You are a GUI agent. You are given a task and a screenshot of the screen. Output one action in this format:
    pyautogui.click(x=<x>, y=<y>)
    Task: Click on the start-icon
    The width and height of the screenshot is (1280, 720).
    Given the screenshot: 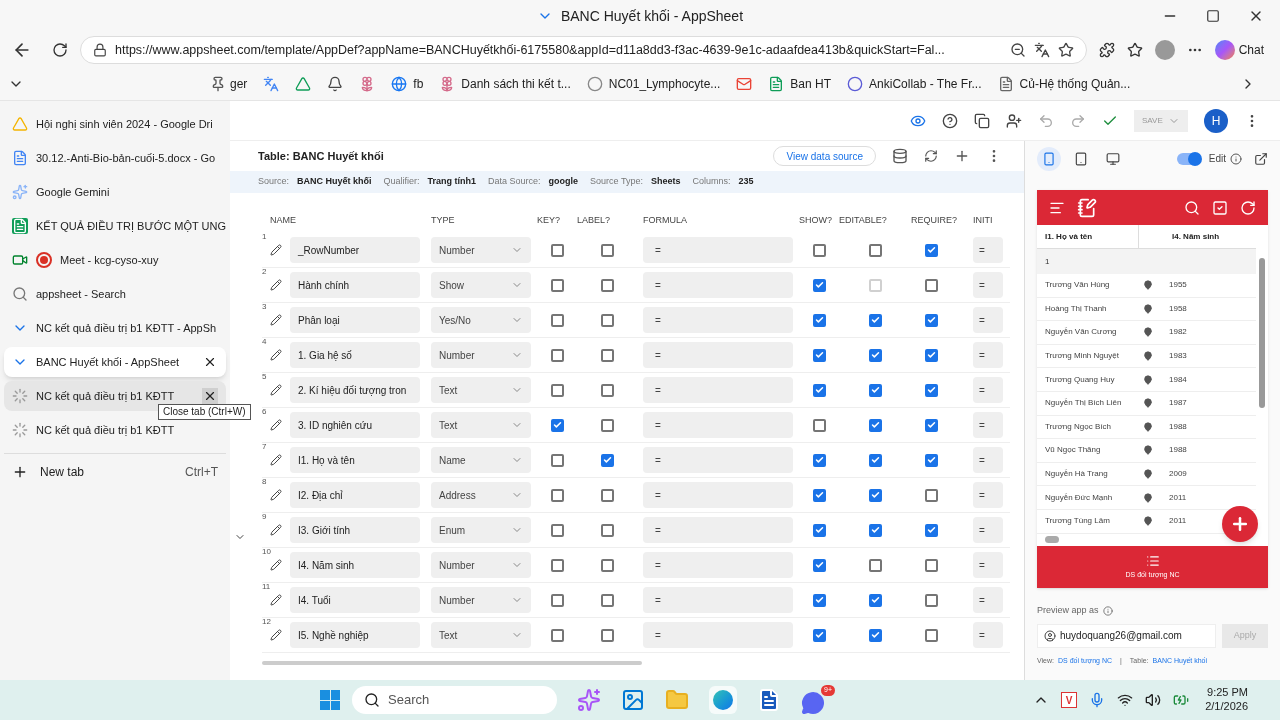 What is the action you would take?
    pyautogui.click(x=330, y=700)
    